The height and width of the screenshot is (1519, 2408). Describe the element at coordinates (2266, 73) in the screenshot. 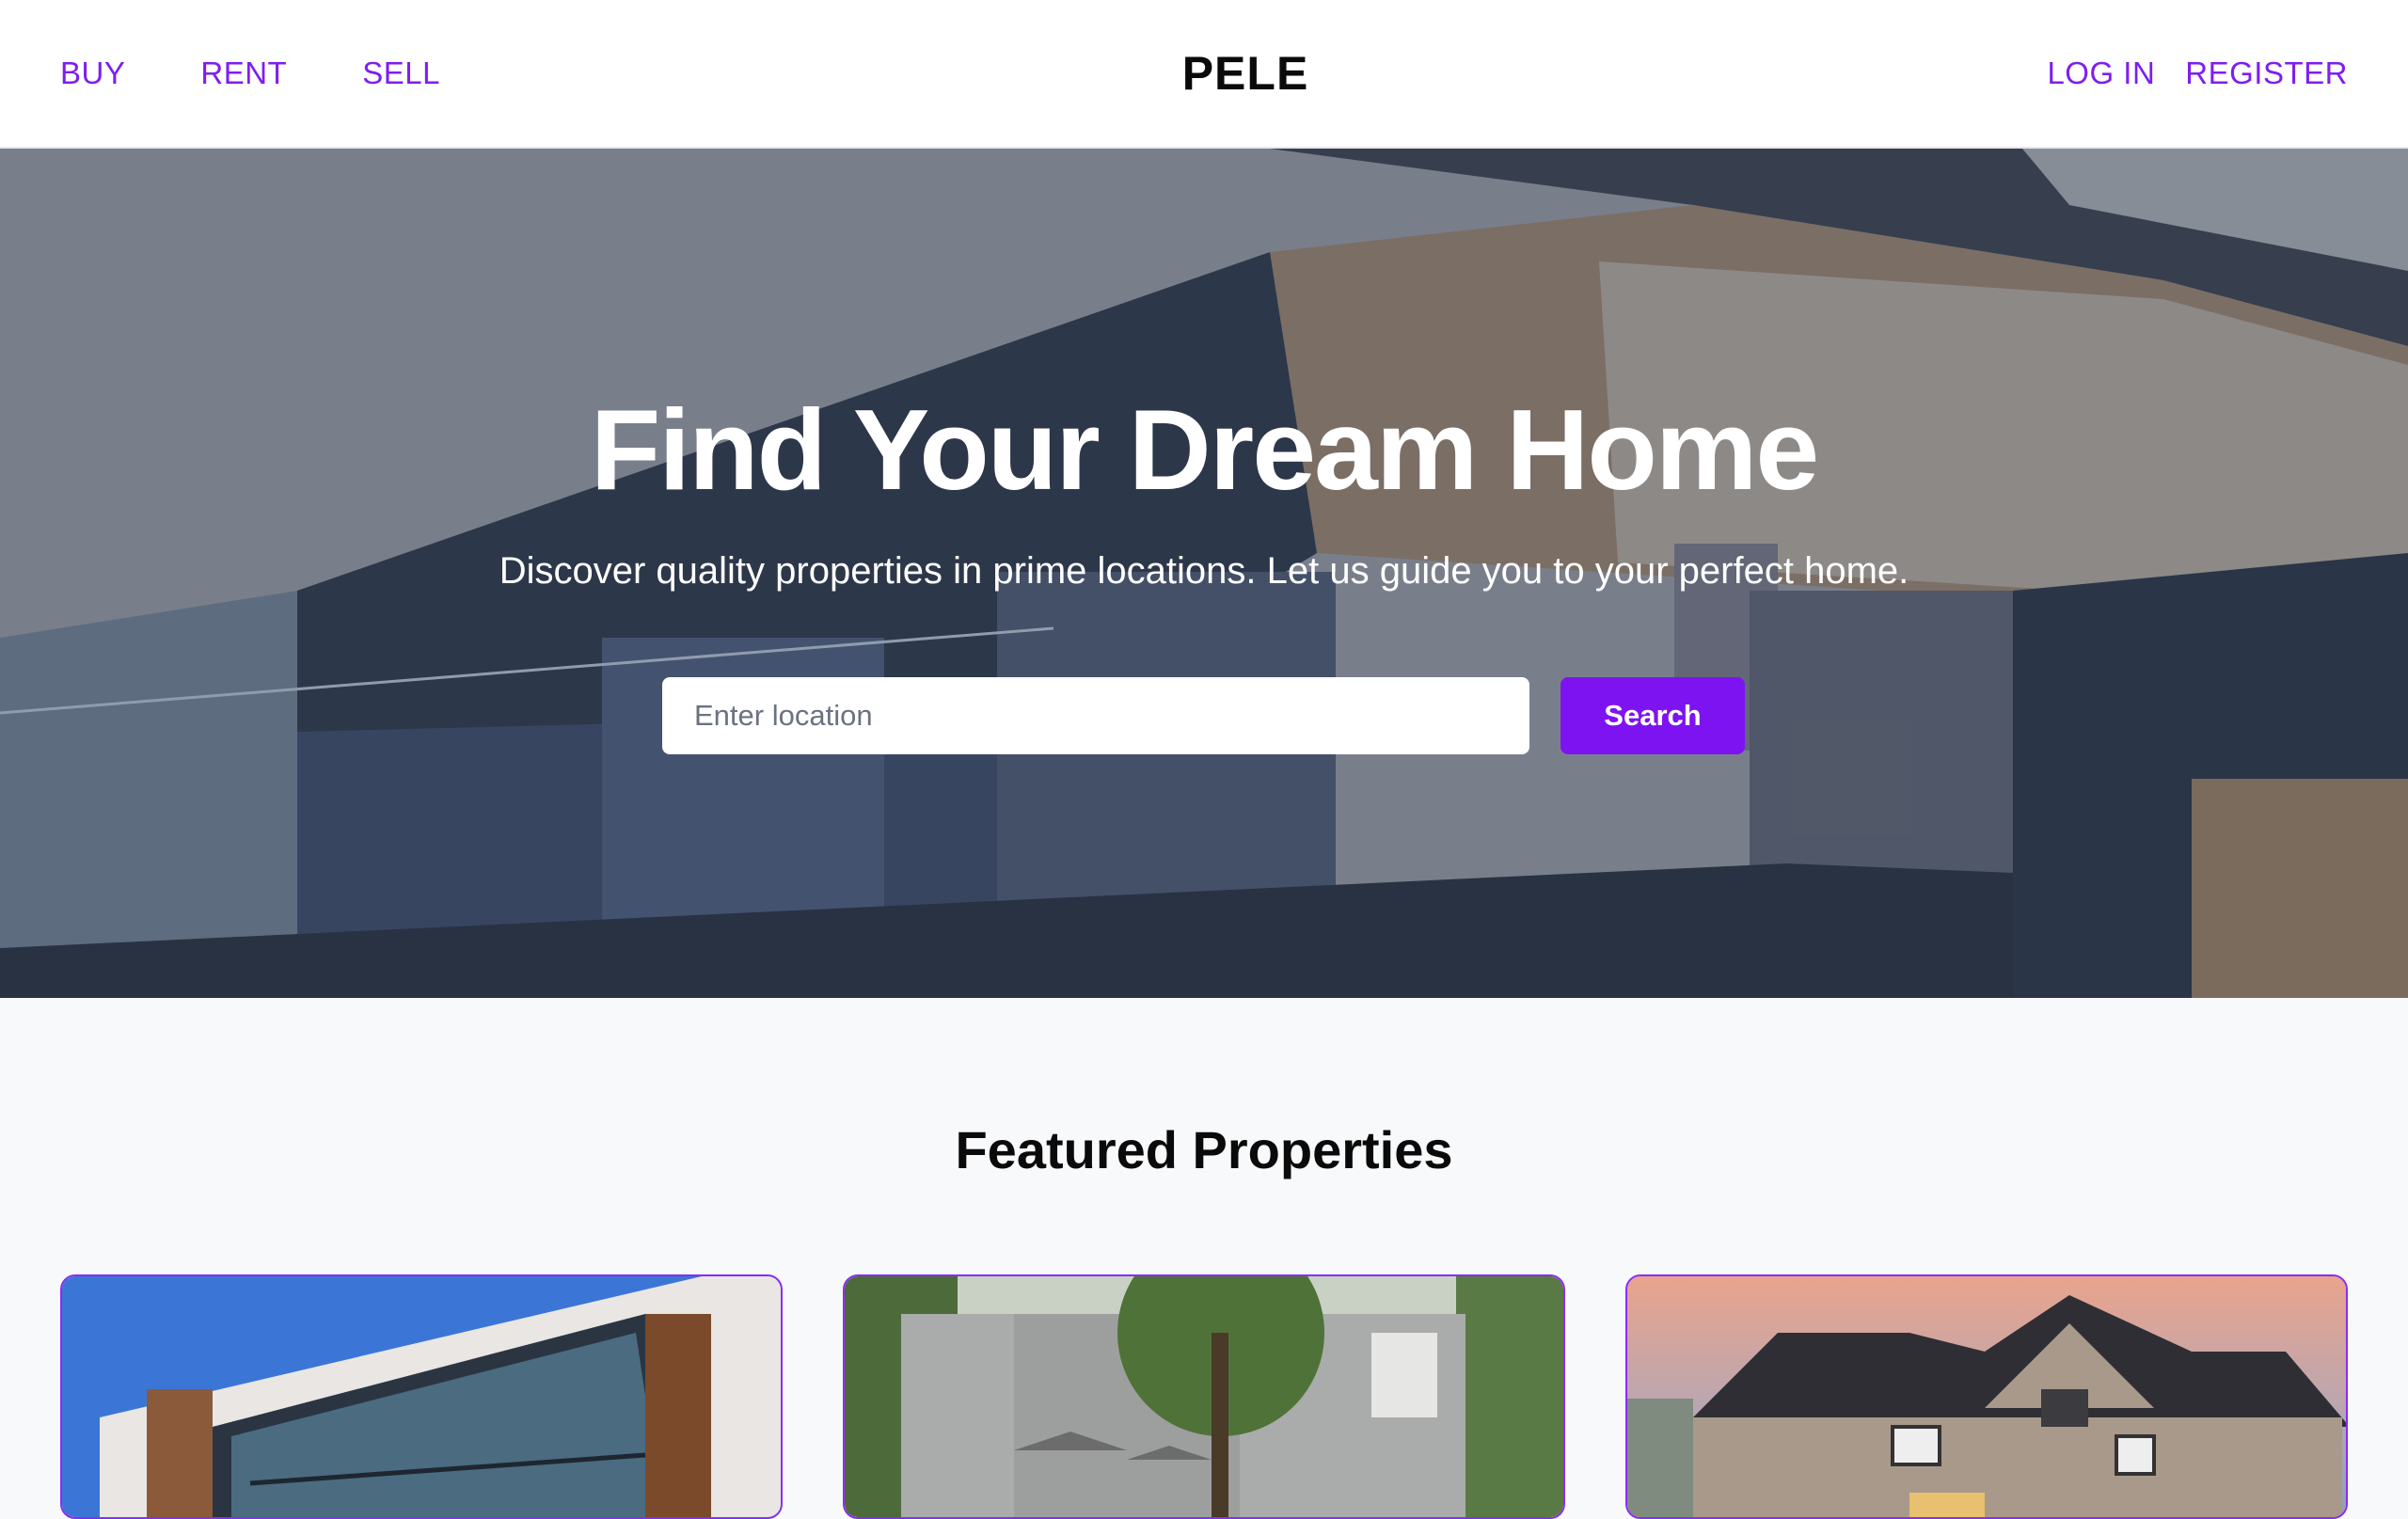

I see `register-link: REGISTER` at that location.